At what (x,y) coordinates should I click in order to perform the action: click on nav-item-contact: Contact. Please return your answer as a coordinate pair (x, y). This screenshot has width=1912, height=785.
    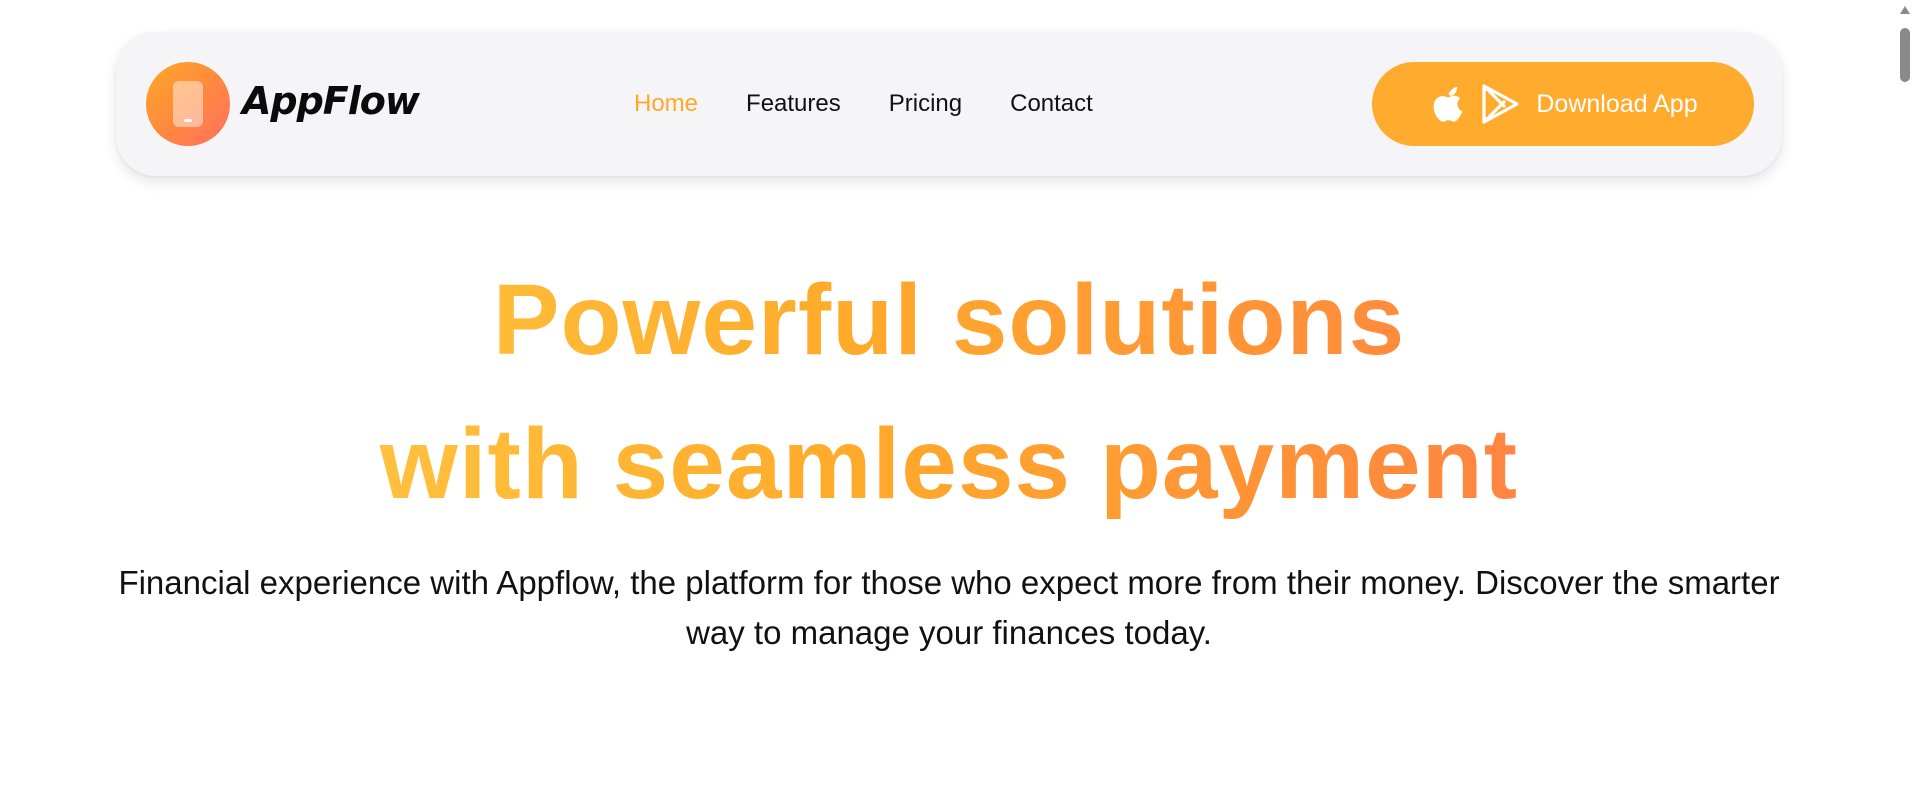
    Looking at the image, I should click on (1051, 104).